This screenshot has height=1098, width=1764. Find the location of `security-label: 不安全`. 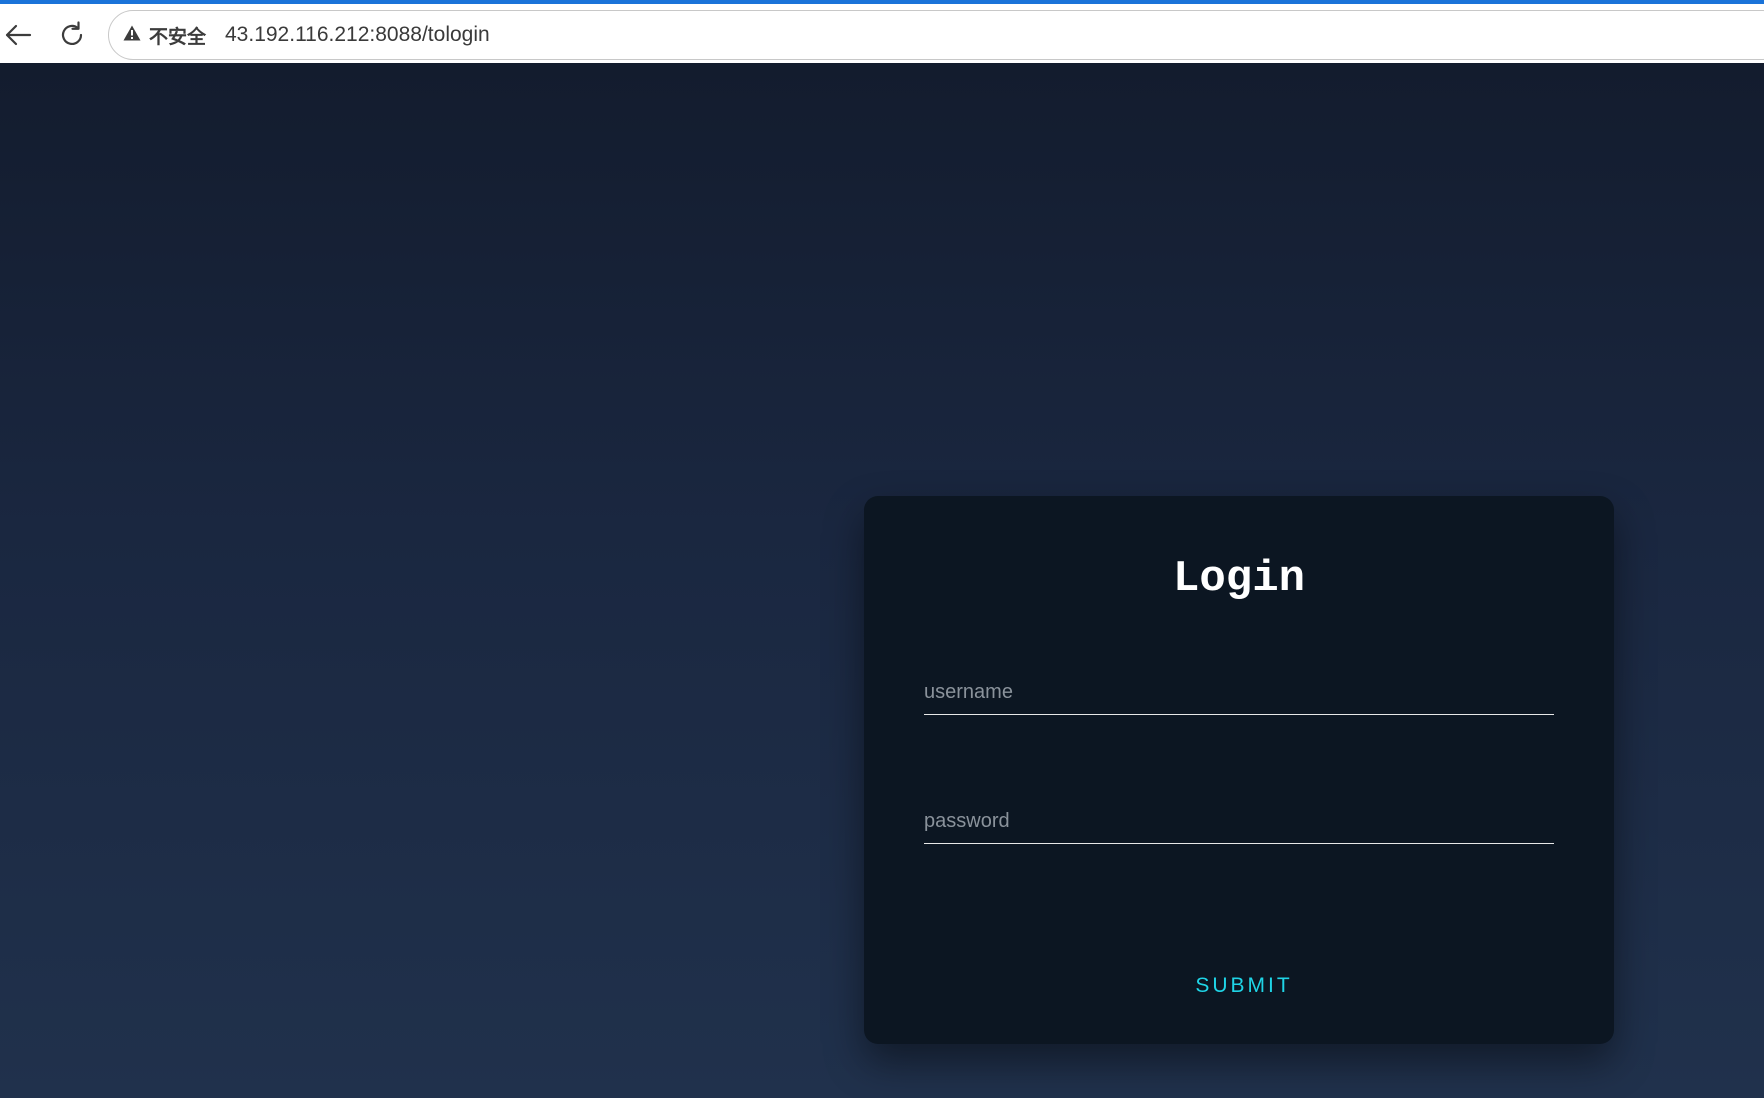

security-label: 不安全 is located at coordinates (178, 36).